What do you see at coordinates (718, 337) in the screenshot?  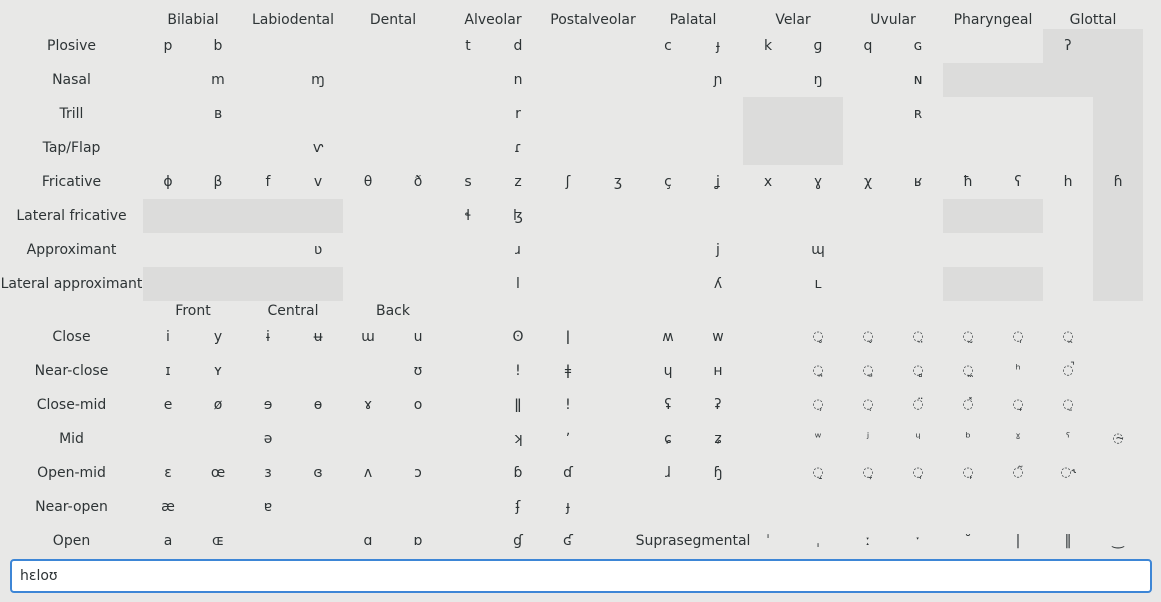 I see `other-symbol-button: w` at bounding box center [718, 337].